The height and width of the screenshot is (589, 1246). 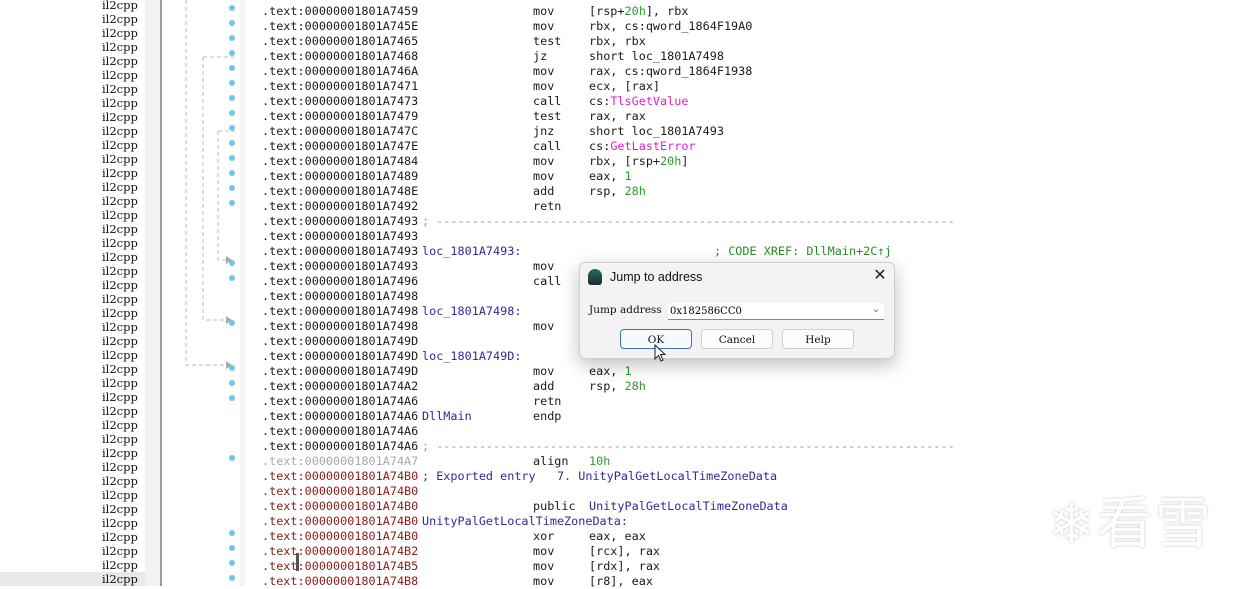 I want to click on disasm-line: .text:00000001801A7489 mov eax, 1, so click(x=447, y=176).